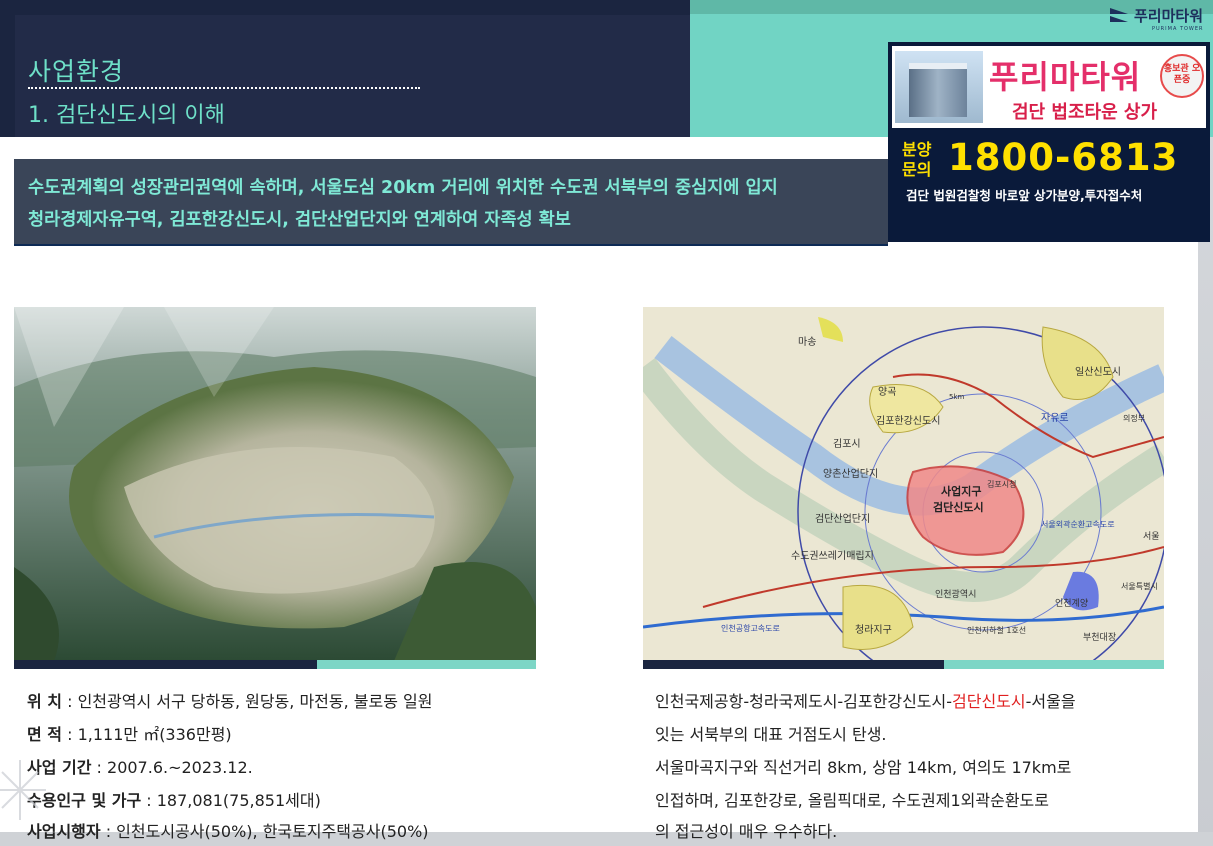 The image size is (1213, 846). What do you see at coordinates (807, 342) in the screenshot?
I see `map-label-masong: 마송` at bounding box center [807, 342].